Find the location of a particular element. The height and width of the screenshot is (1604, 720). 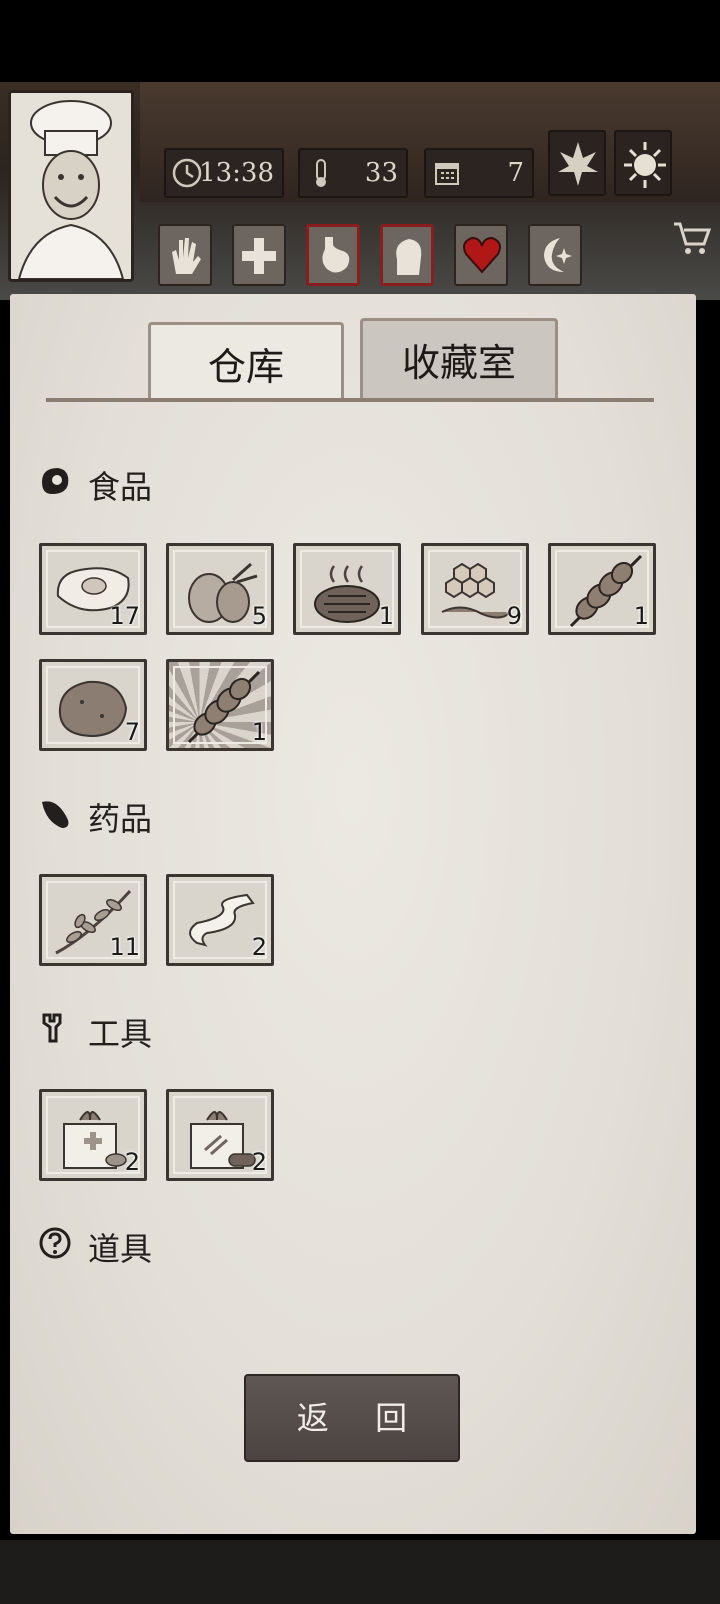

condition-health is located at coordinates (259, 255).